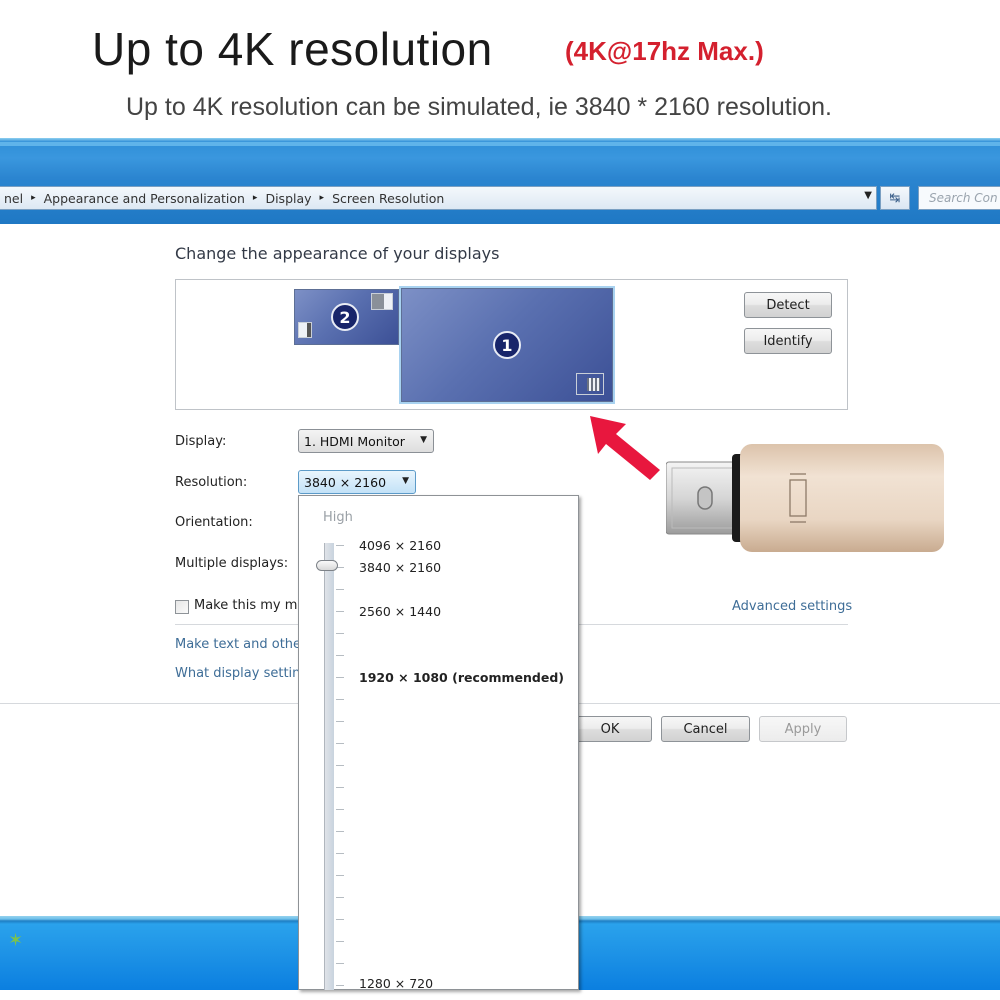  Describe the element at coordinates (240, 644) in the screenshot. I see `text-size-link: Make text and other` at that location.